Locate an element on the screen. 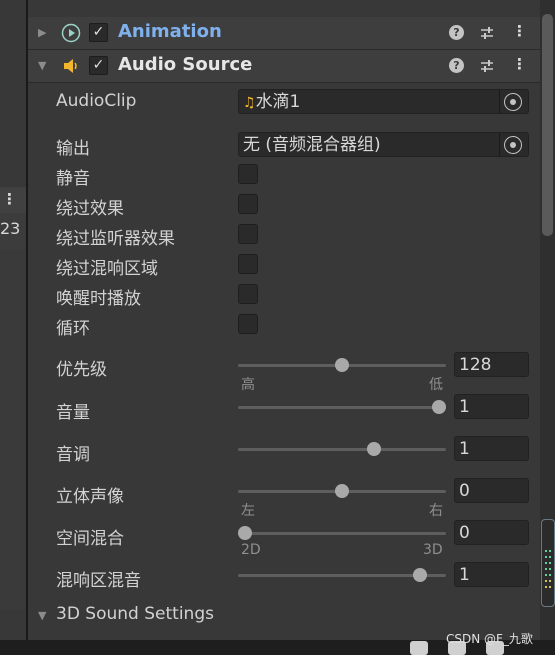 Image resolution: width=555 pixels, height=655 pixels. play-on-awake-checkbox is located at coordinates (248, 294).